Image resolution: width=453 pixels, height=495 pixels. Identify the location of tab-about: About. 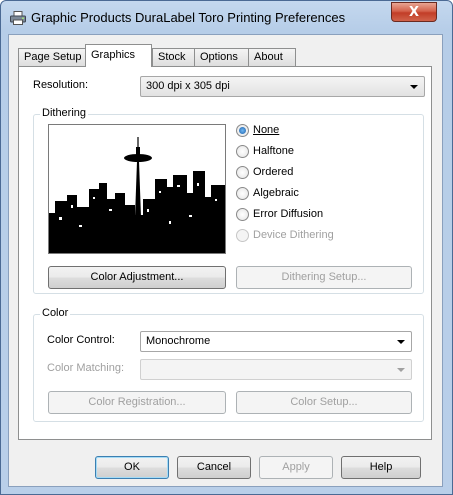
(272, 57).